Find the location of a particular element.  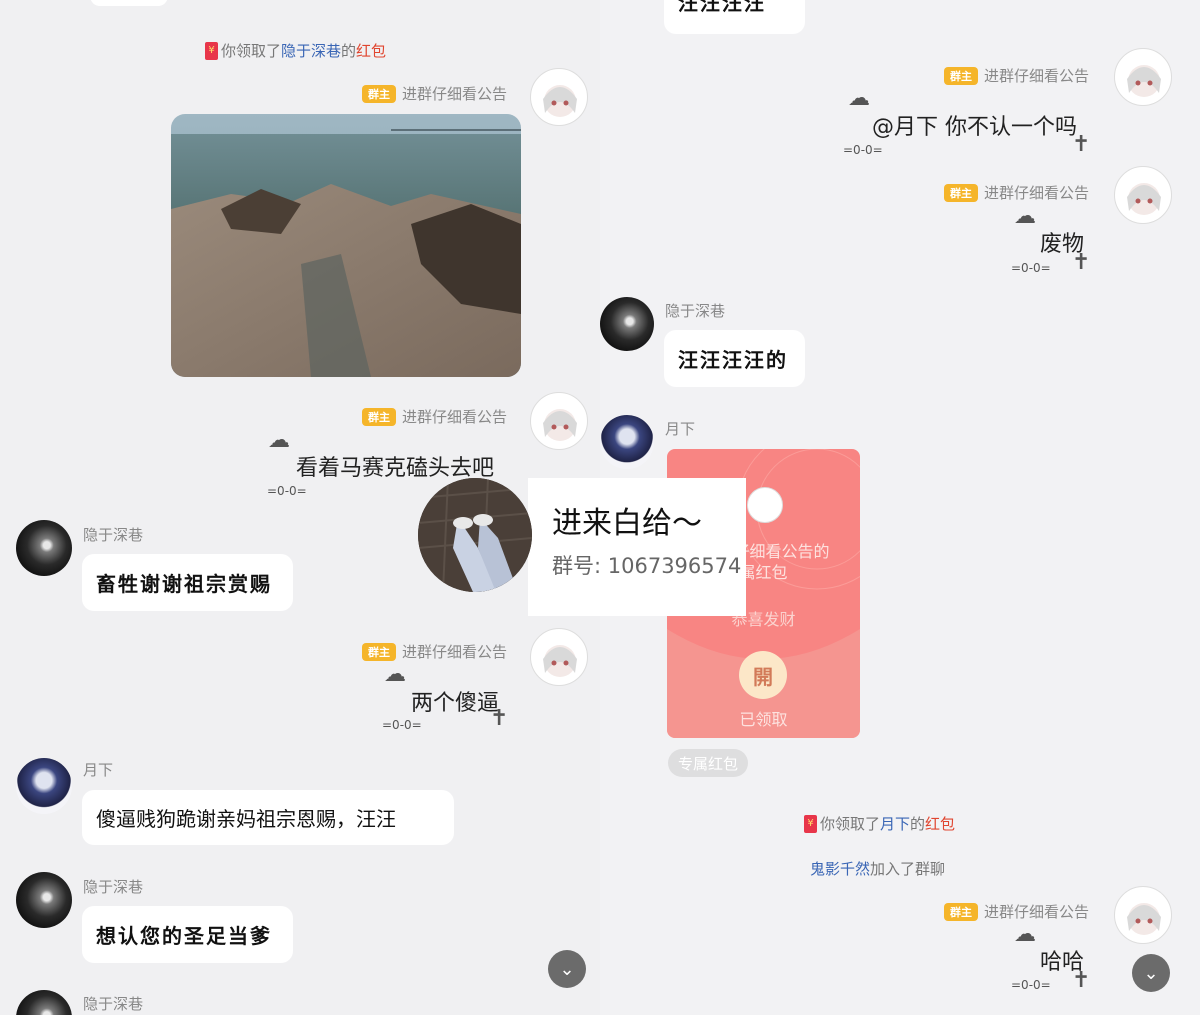

promo-title: 进来白给～ is located at coordinates (627, 523).